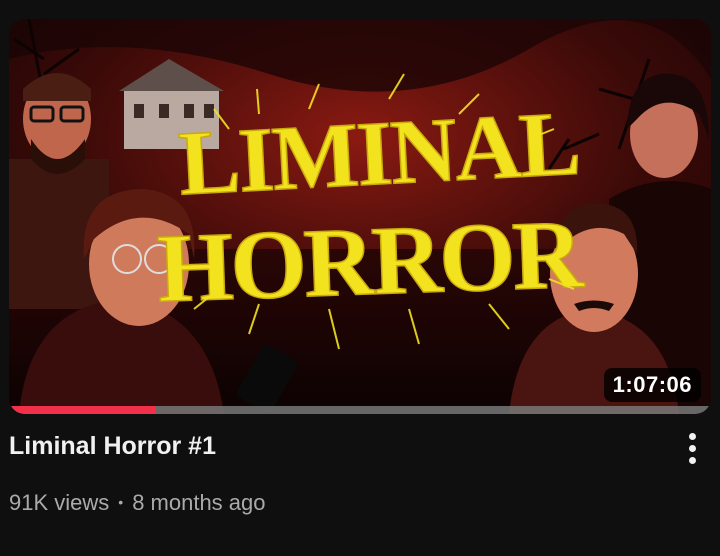 The width and height of the screenshot is (720, 556). I want to click on video-metadata: 91K views • 8 months ago, so click(137, 503).